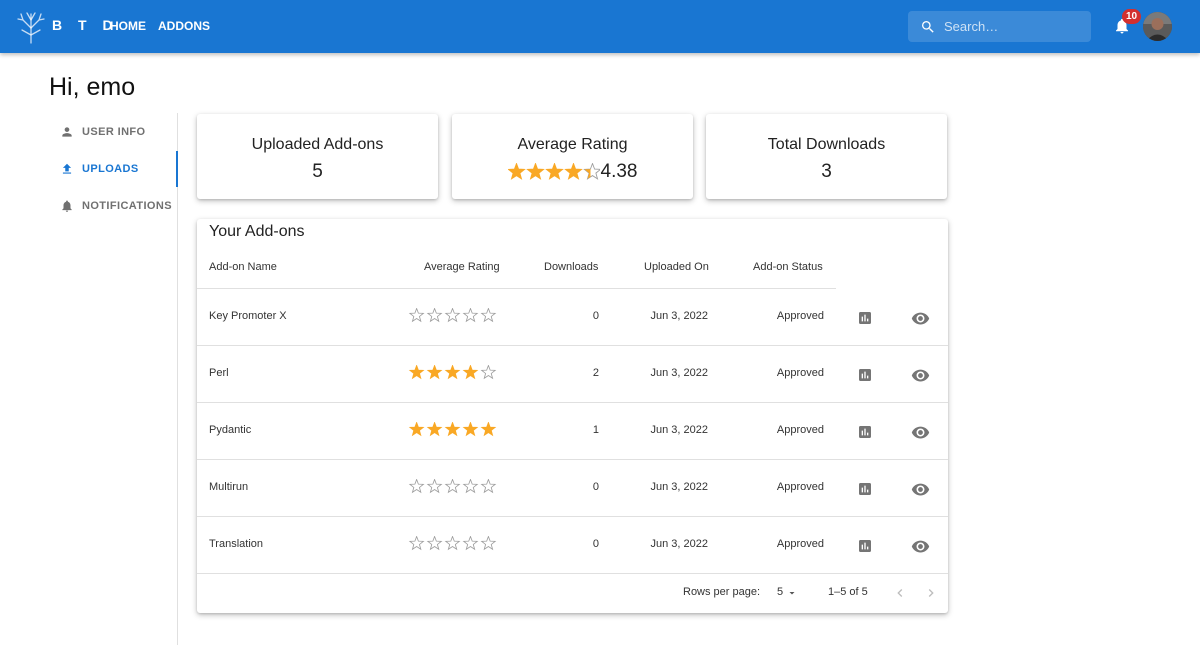  What do you see at coordinates (243, 267) in the screenshot?
I see `column-header-name: Add-on Name` at bounding box center [243, 267].